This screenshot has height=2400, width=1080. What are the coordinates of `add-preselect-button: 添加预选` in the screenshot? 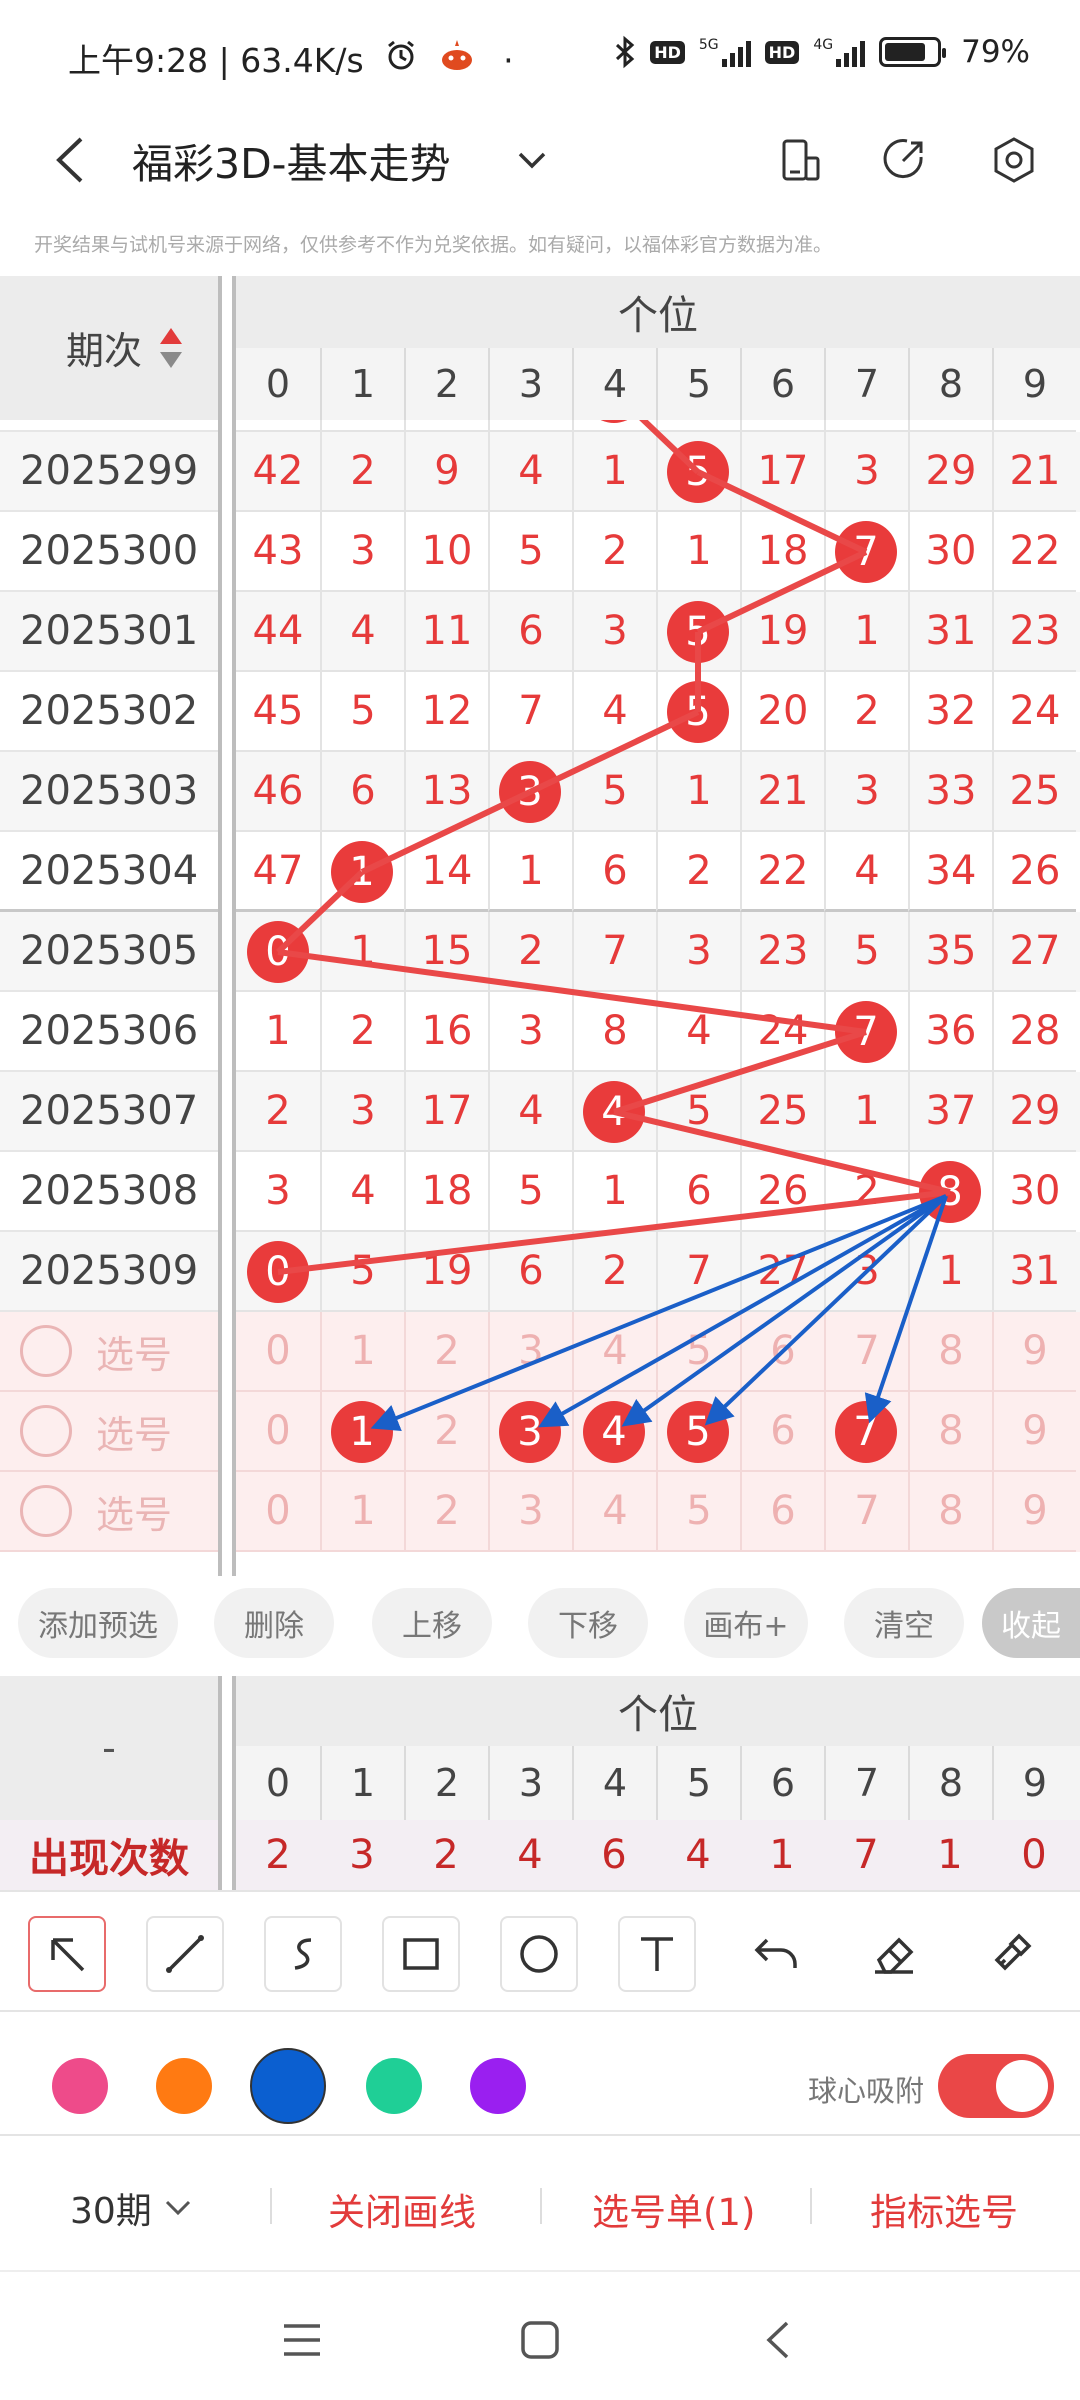 It's located at (98, 1623).